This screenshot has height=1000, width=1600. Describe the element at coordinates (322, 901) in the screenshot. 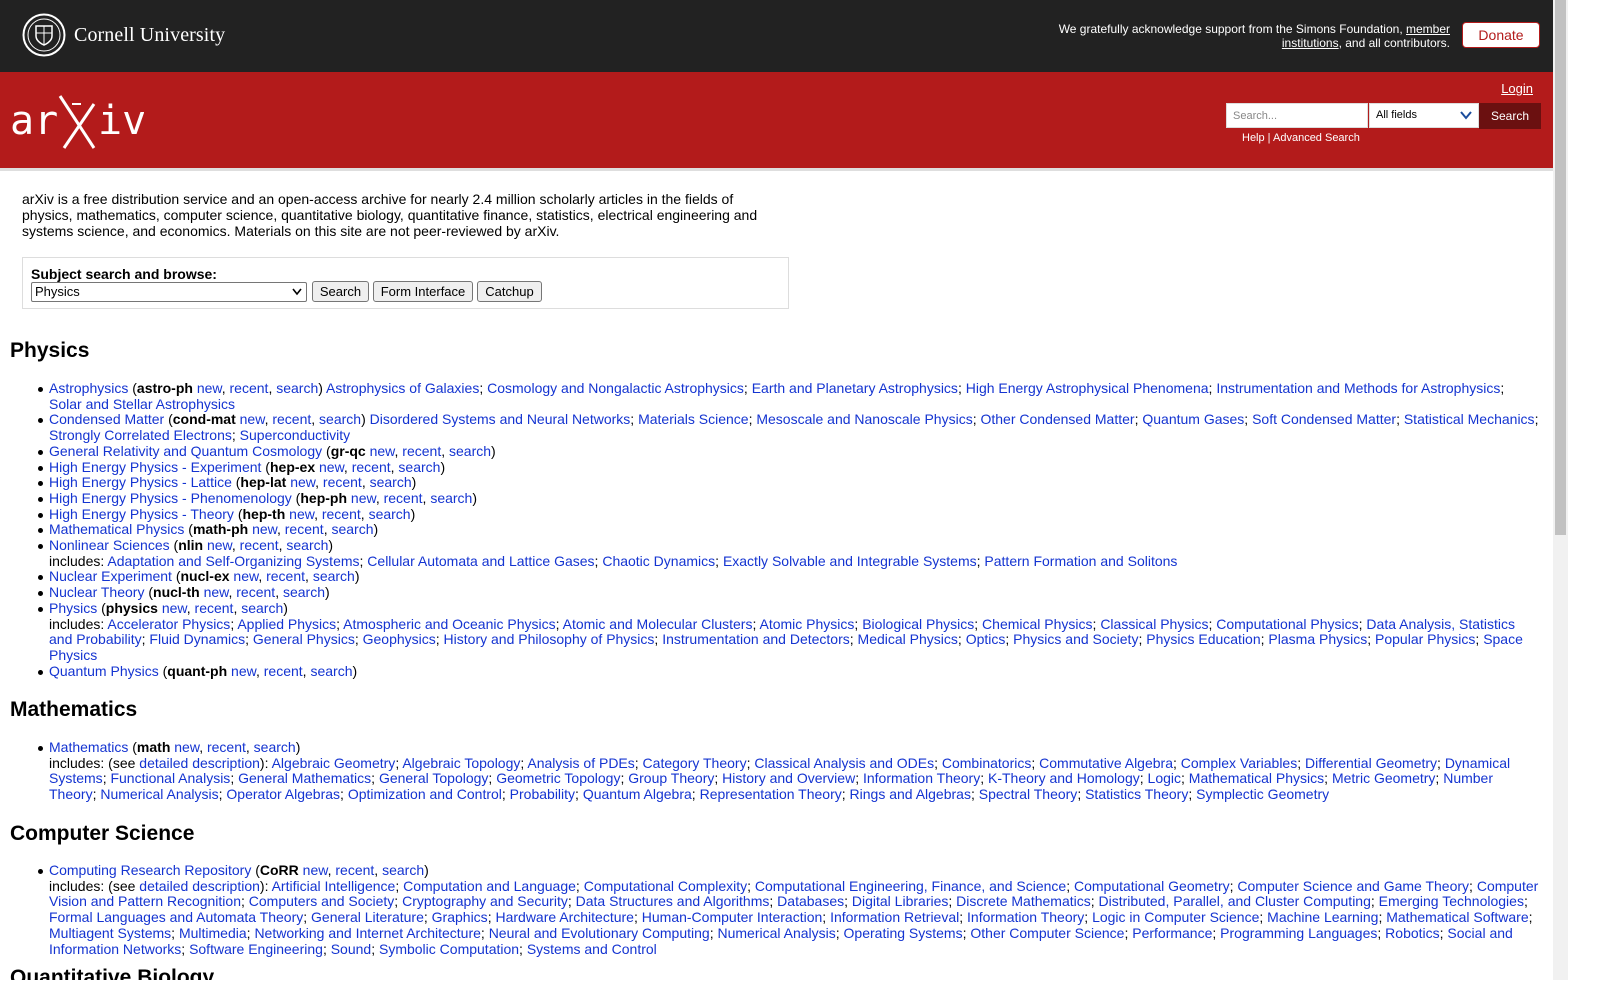

I see `subcategory-link: Computers and Society` at that location.